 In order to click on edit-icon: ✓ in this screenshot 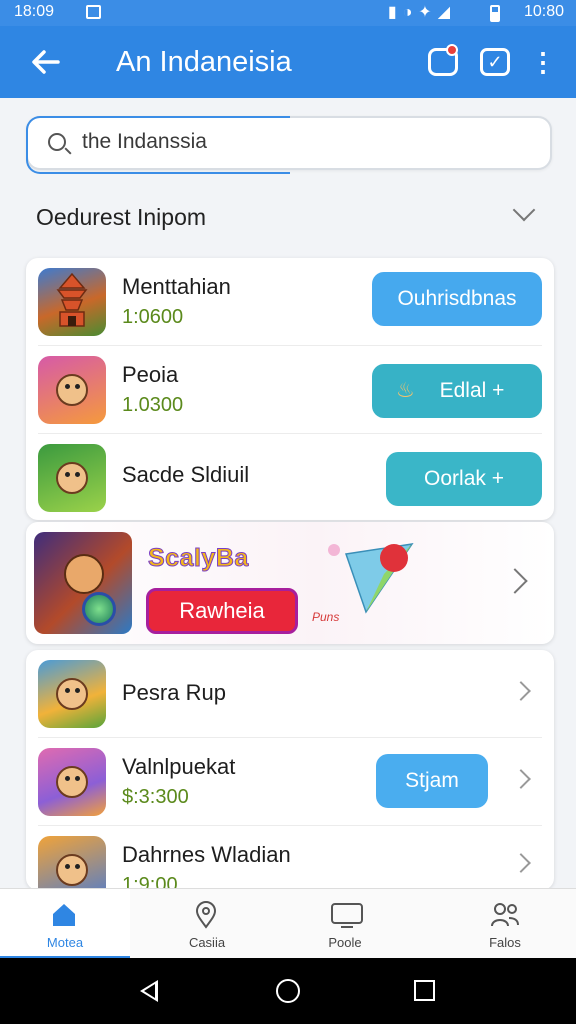, I will do `click(495, 62)`.